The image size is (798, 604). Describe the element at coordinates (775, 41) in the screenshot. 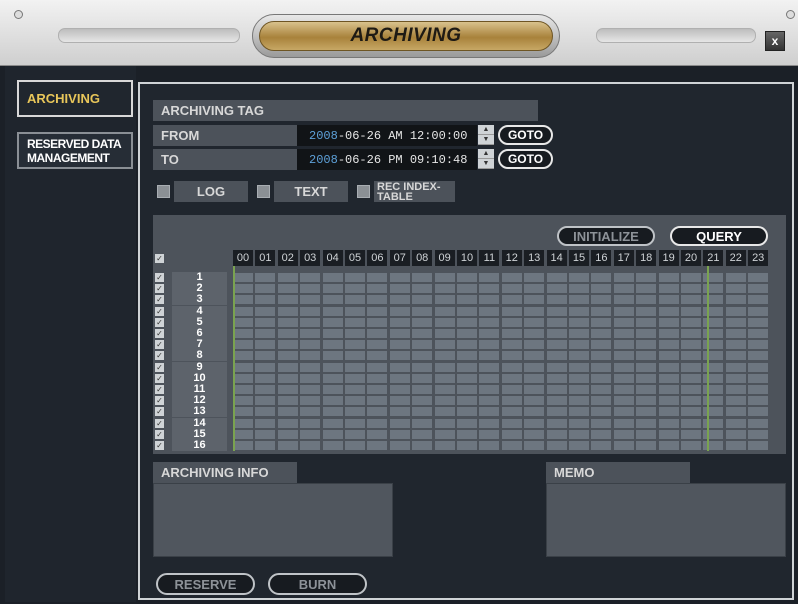

I see `close-button: x` at that location.